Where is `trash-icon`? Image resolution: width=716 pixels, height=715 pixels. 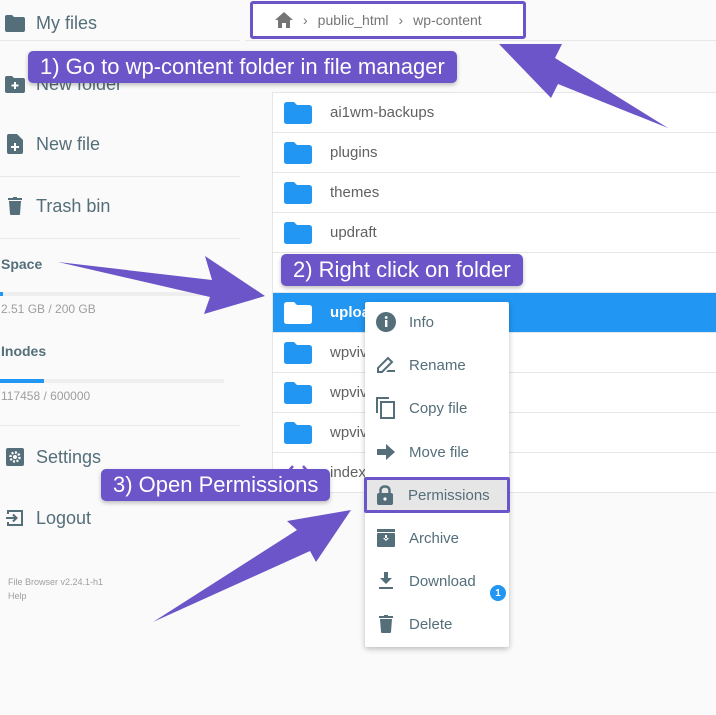
trash-icon is located at coordinates (15, 206).